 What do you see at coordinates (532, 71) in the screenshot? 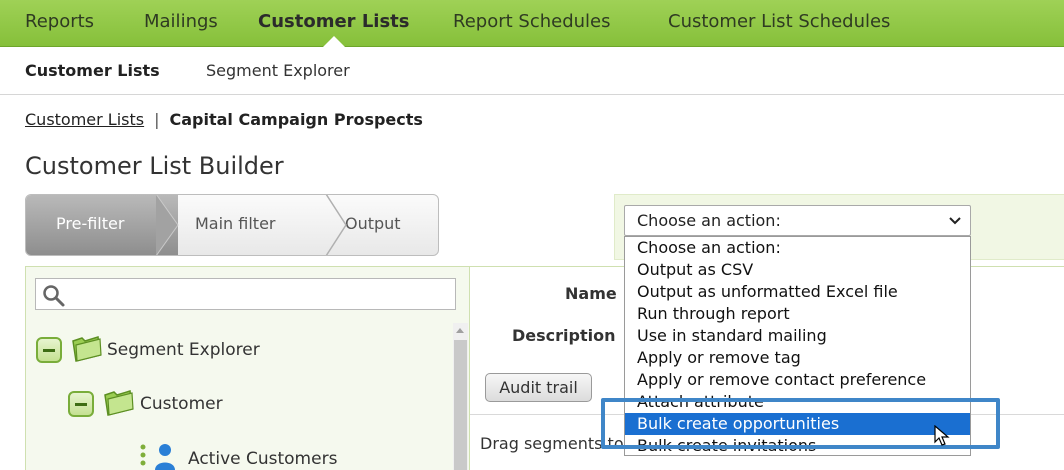
I see `sub-nav: Customer Lists Segment Explorer` at bounding box center [532, 71].